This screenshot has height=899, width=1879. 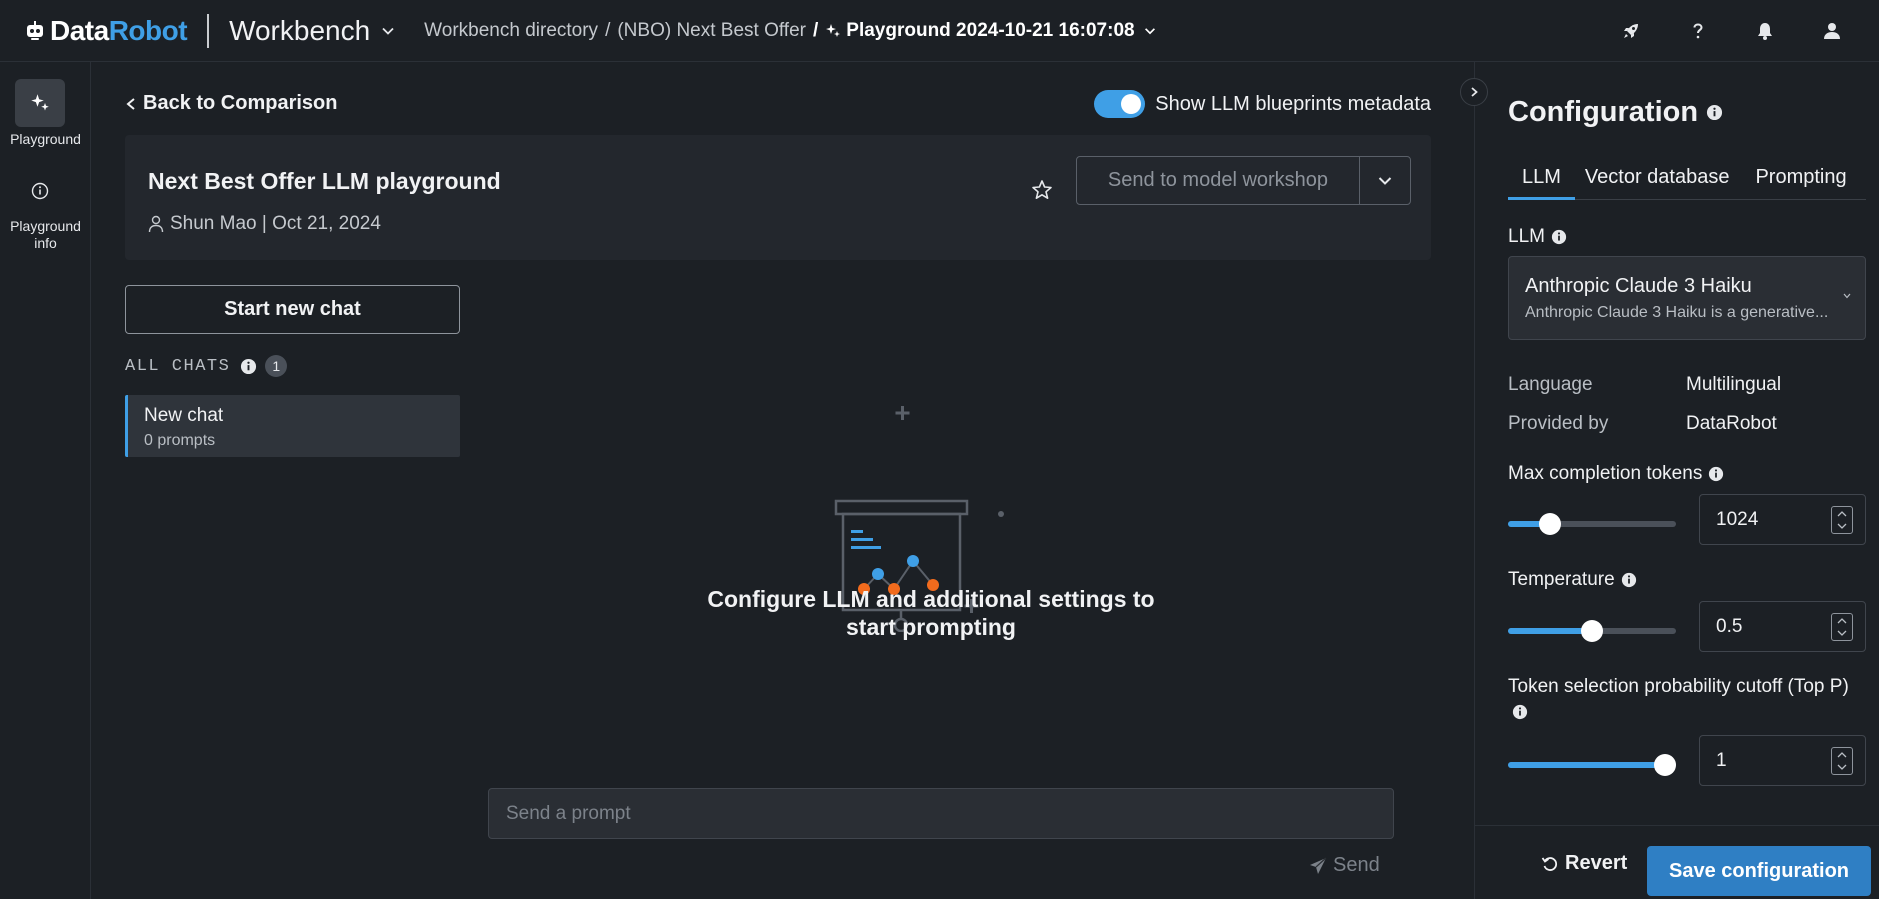 I want to click on rail-playground-info-label: Playground info, so click(x=45, y=235).